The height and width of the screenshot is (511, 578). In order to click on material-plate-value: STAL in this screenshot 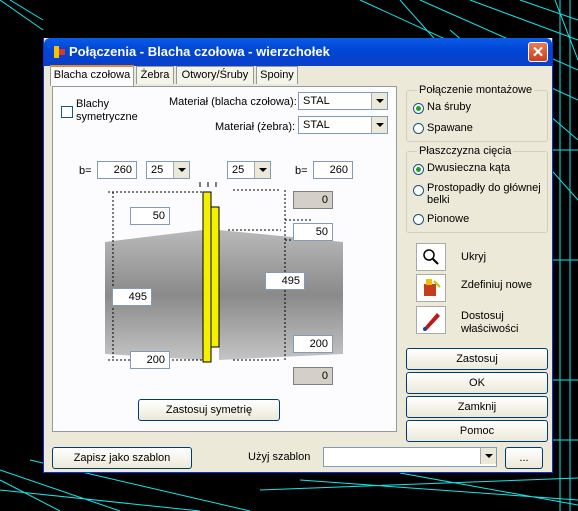, I will do `click(316, 101)`.